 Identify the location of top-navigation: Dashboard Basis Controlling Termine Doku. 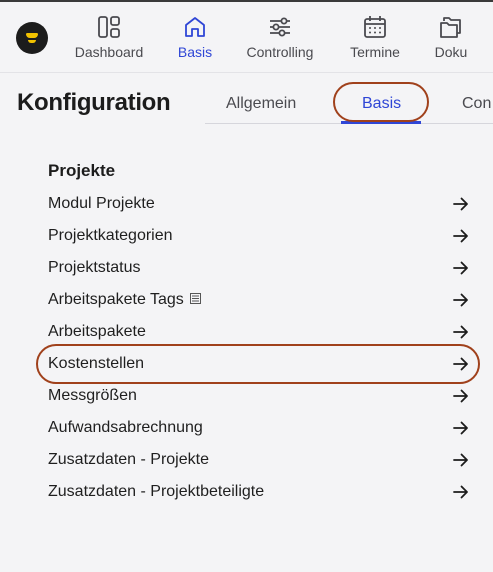
(246, 37).